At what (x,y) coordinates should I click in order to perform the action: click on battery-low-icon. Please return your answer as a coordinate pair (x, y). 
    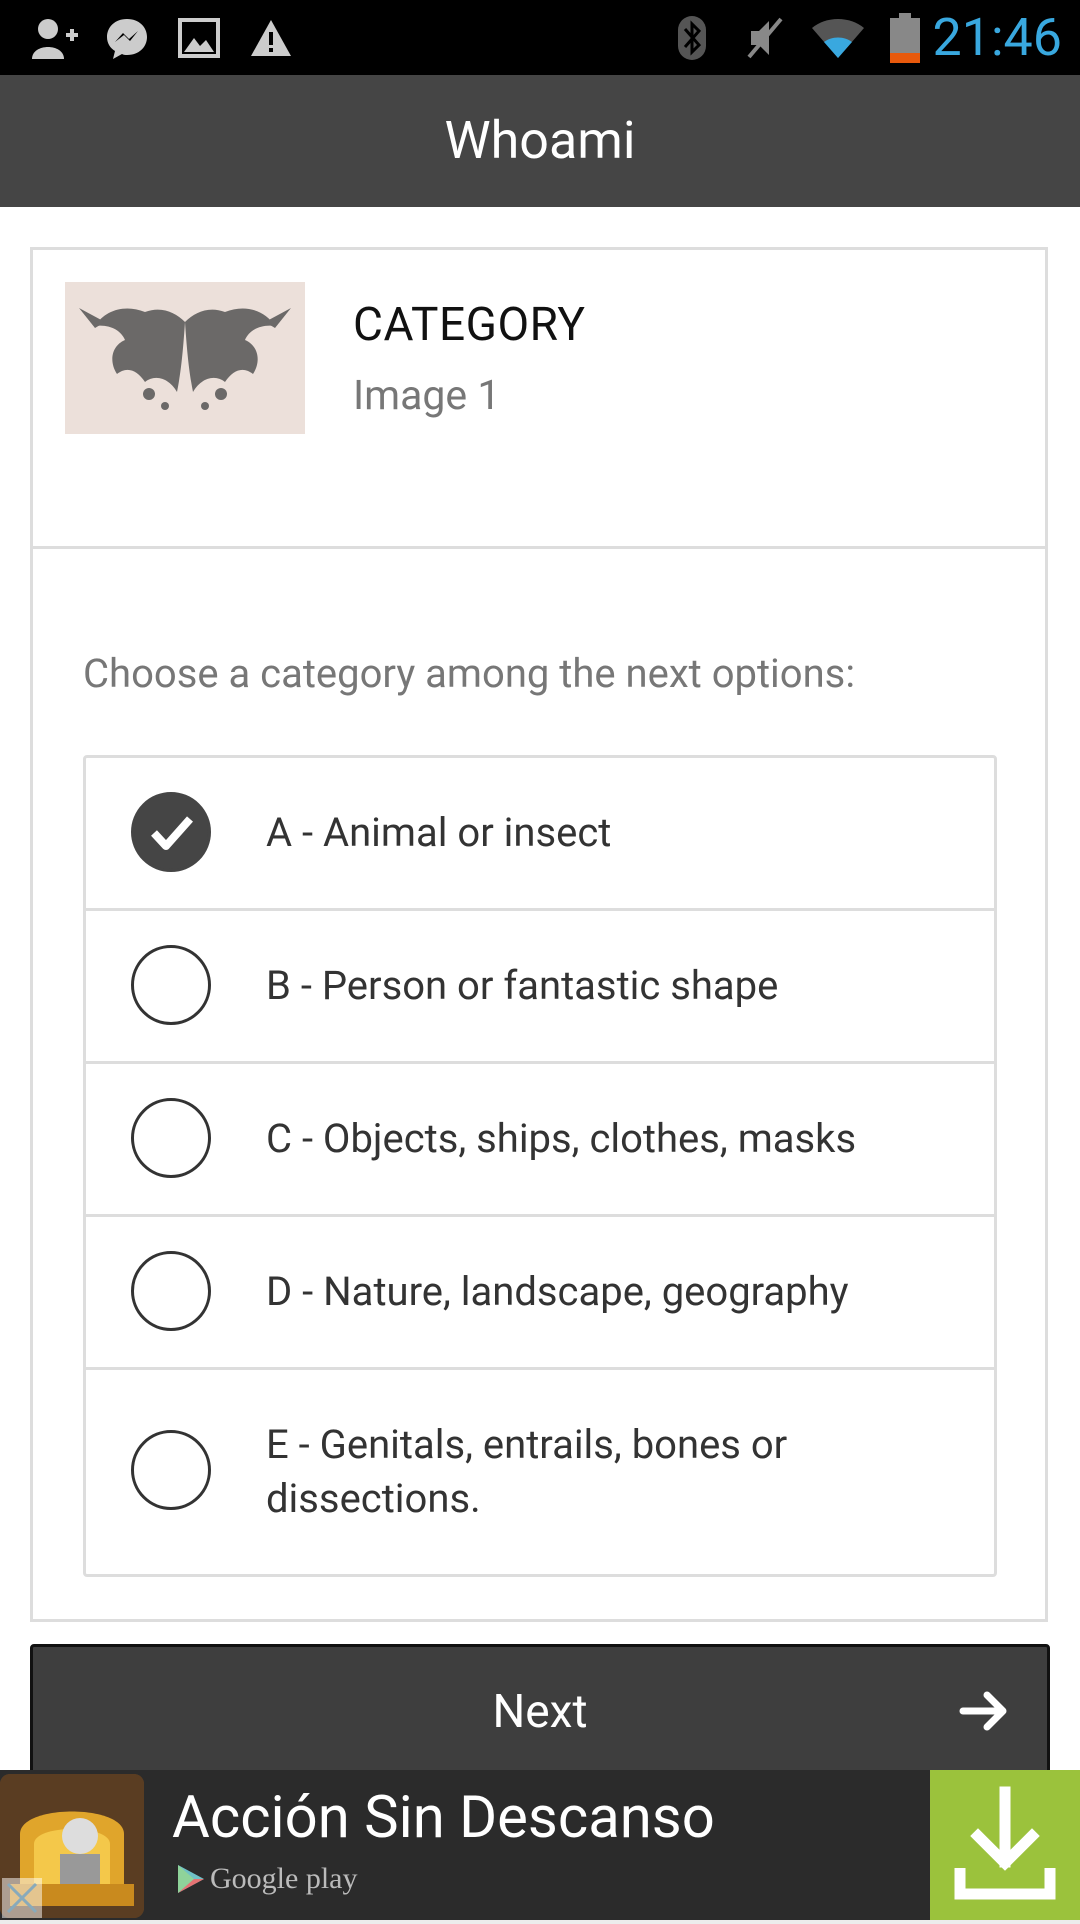
    Looking at the image, I should click on (905, 38).